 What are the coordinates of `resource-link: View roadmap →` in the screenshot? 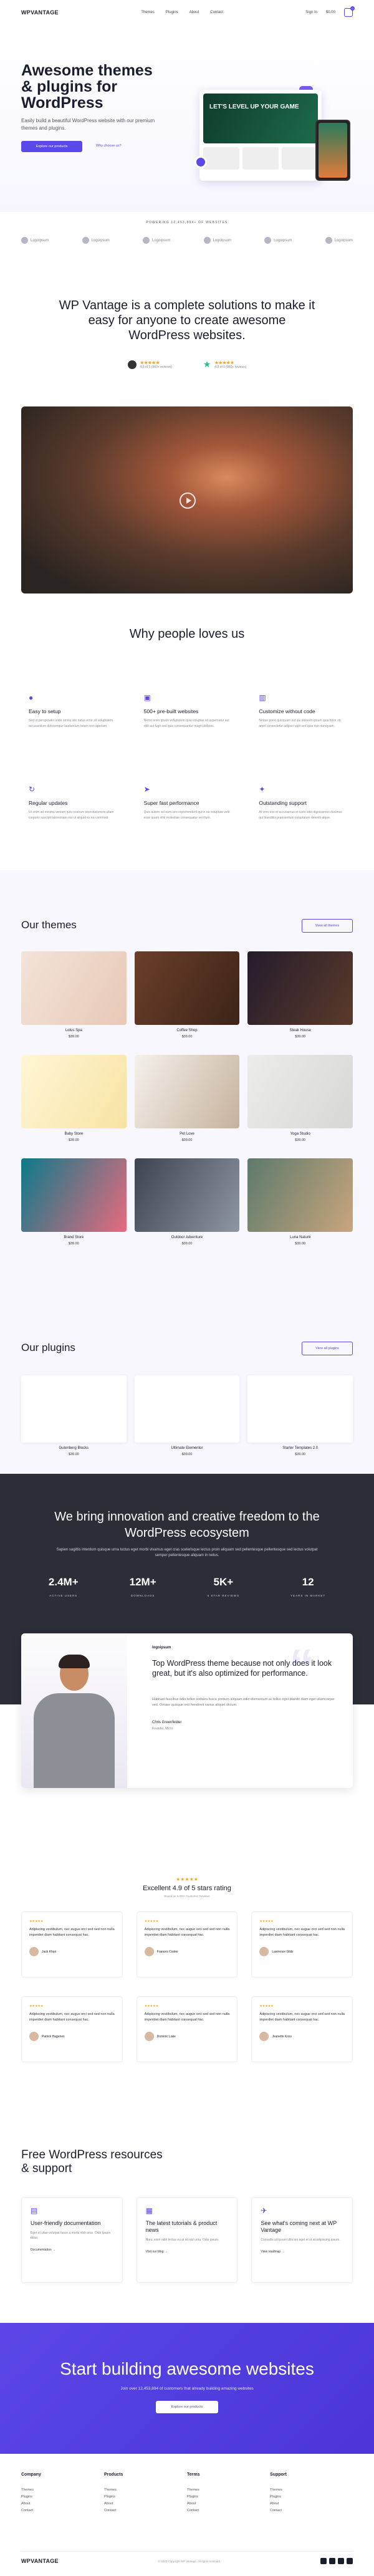 It's located at (302, 2252).